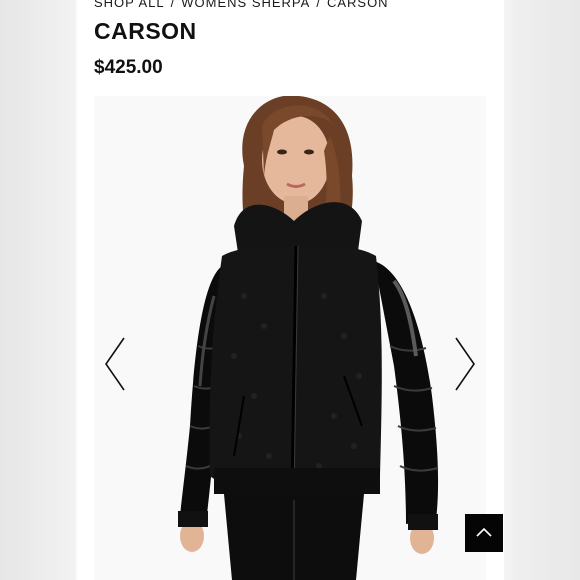 Image resolution: width=580 pixels, height=580 pixels. I want to click on scroll-to-top-button, so click(484, 533).